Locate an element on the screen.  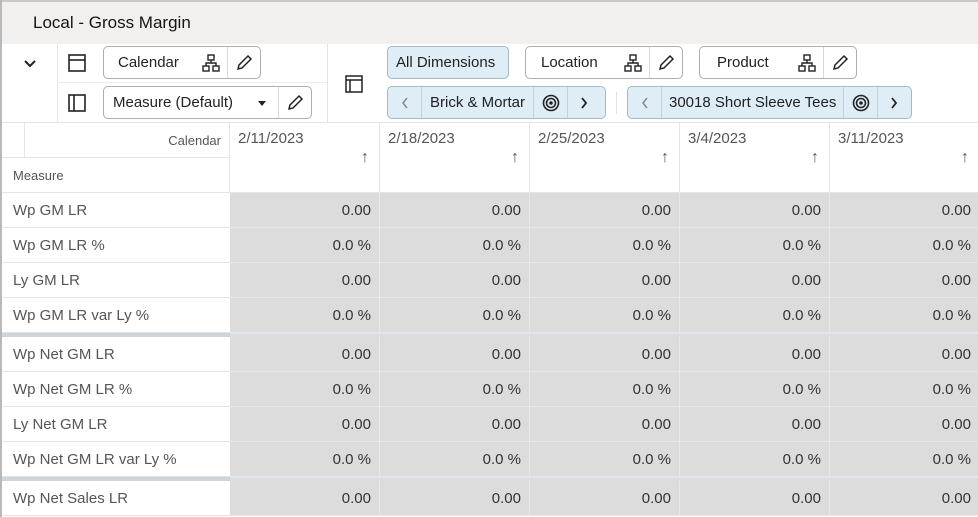
pivot-button is located at coordinates (354, 84).